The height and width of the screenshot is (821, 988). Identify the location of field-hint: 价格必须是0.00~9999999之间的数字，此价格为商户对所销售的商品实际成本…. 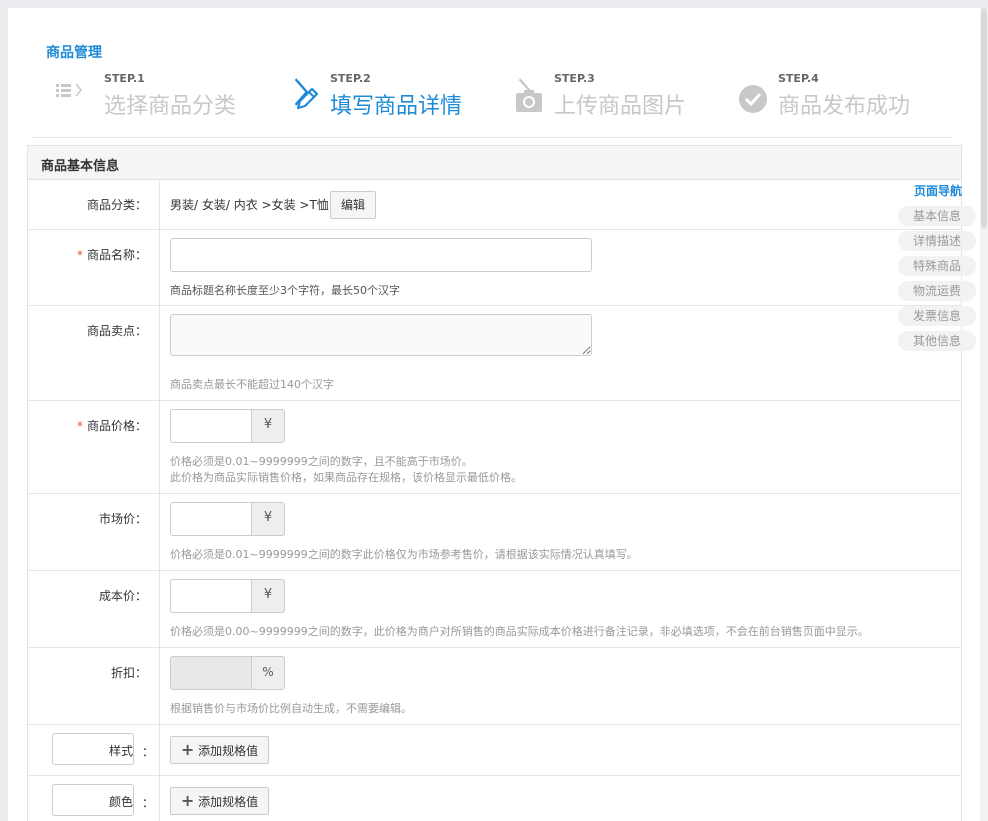
(519, 631).